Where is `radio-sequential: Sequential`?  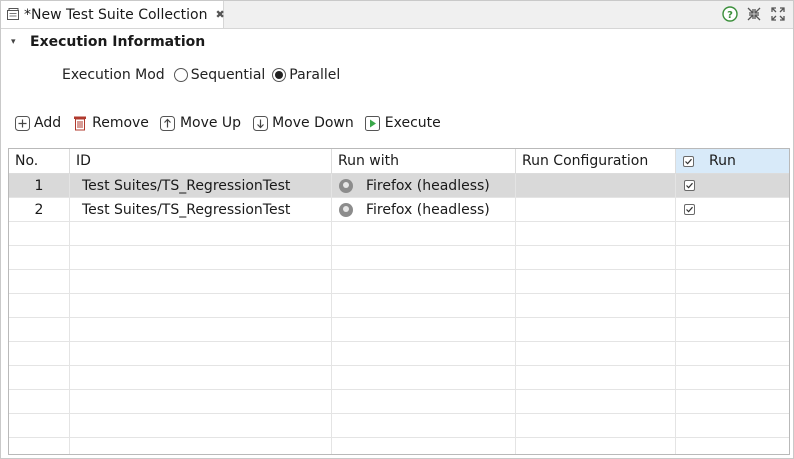
radio-sequential: Sequential is located at coordinates (219, 75).